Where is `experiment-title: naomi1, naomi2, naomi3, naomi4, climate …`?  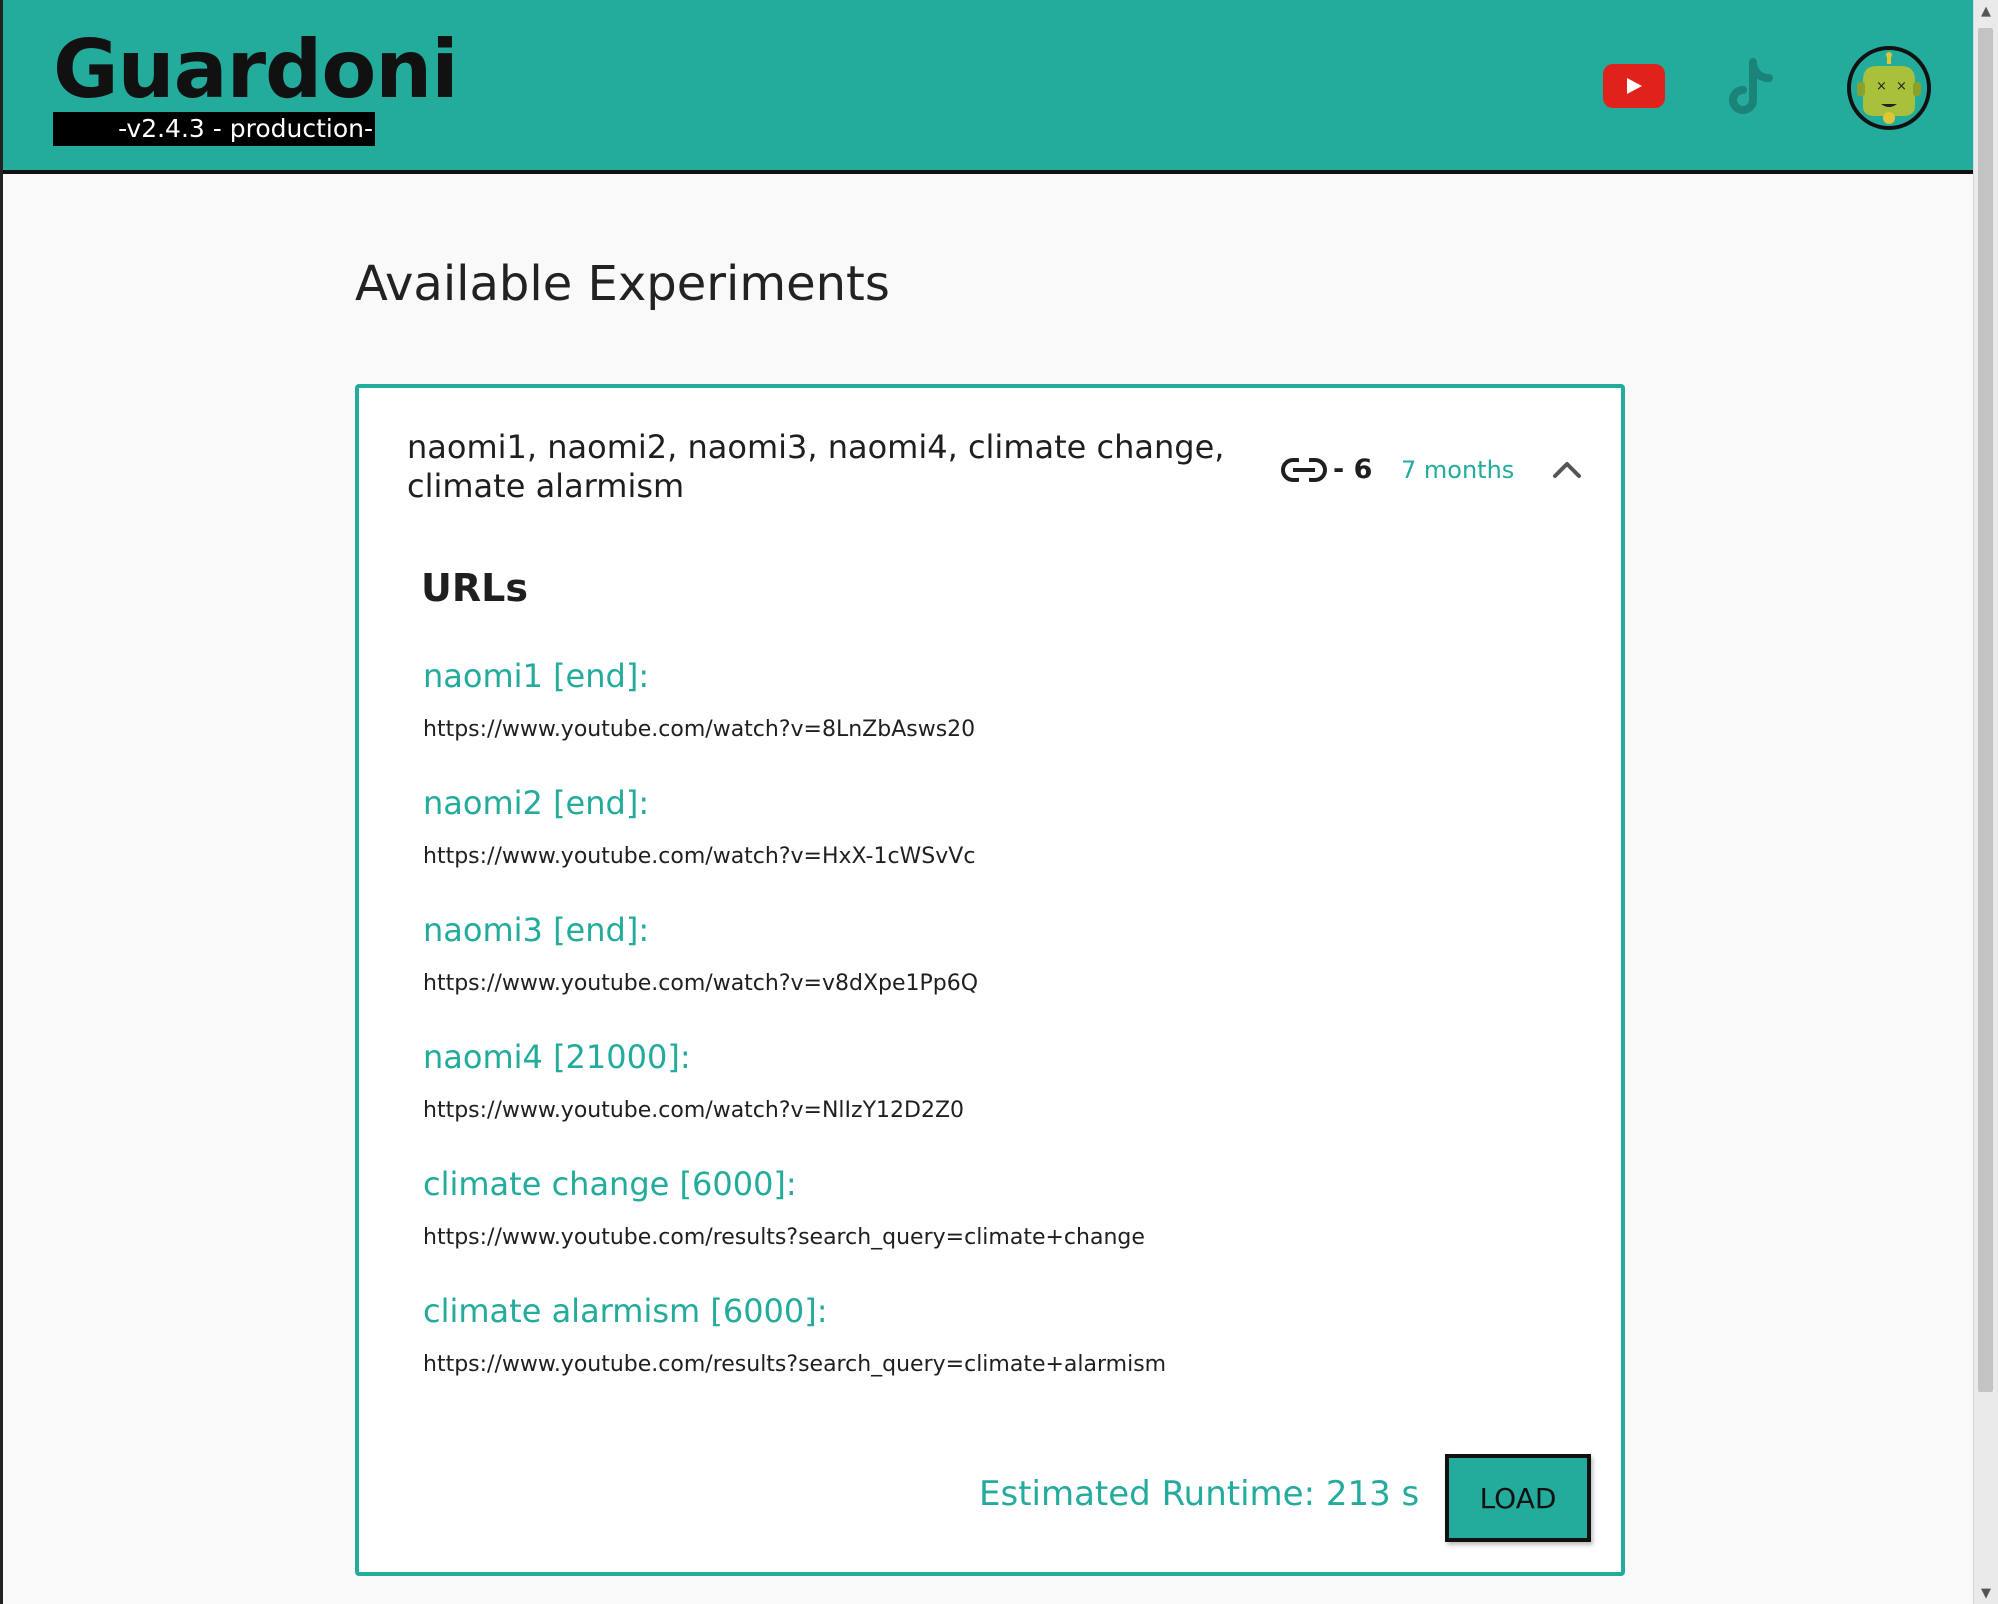 experiment-title: naomi1, naomi2, naomi3, naomi4, climate … is located at coordinates (816, 466).